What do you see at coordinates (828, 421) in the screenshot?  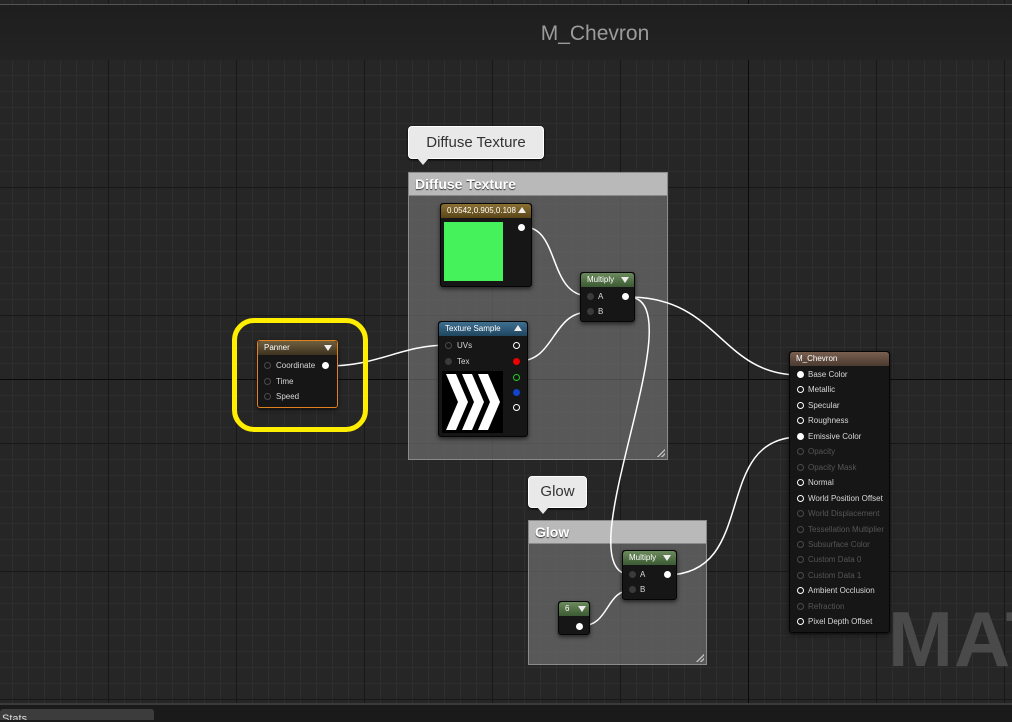 I see `root-input-label: Roughness` at bounding box center [828, 421].